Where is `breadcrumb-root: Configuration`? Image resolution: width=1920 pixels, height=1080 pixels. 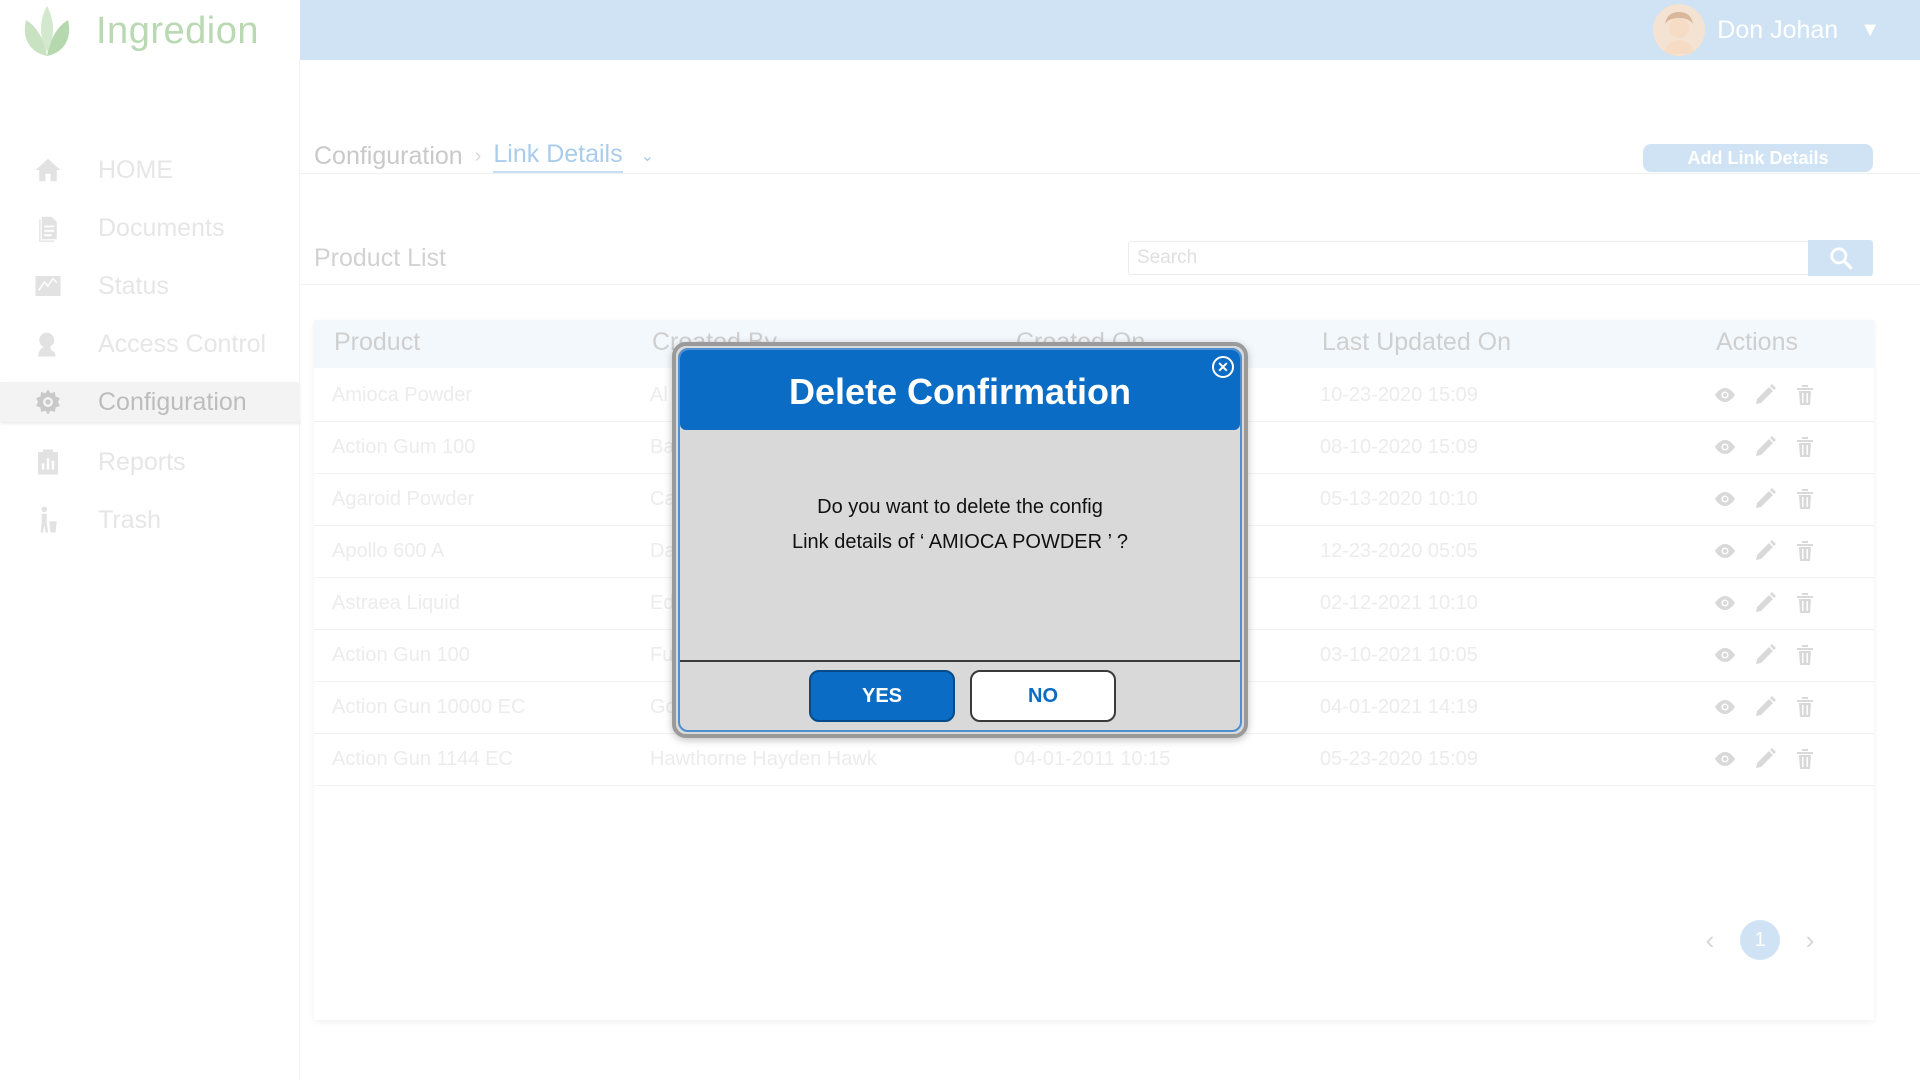
breadcrumb-root: Configuration is located at coordinates (388, 156).